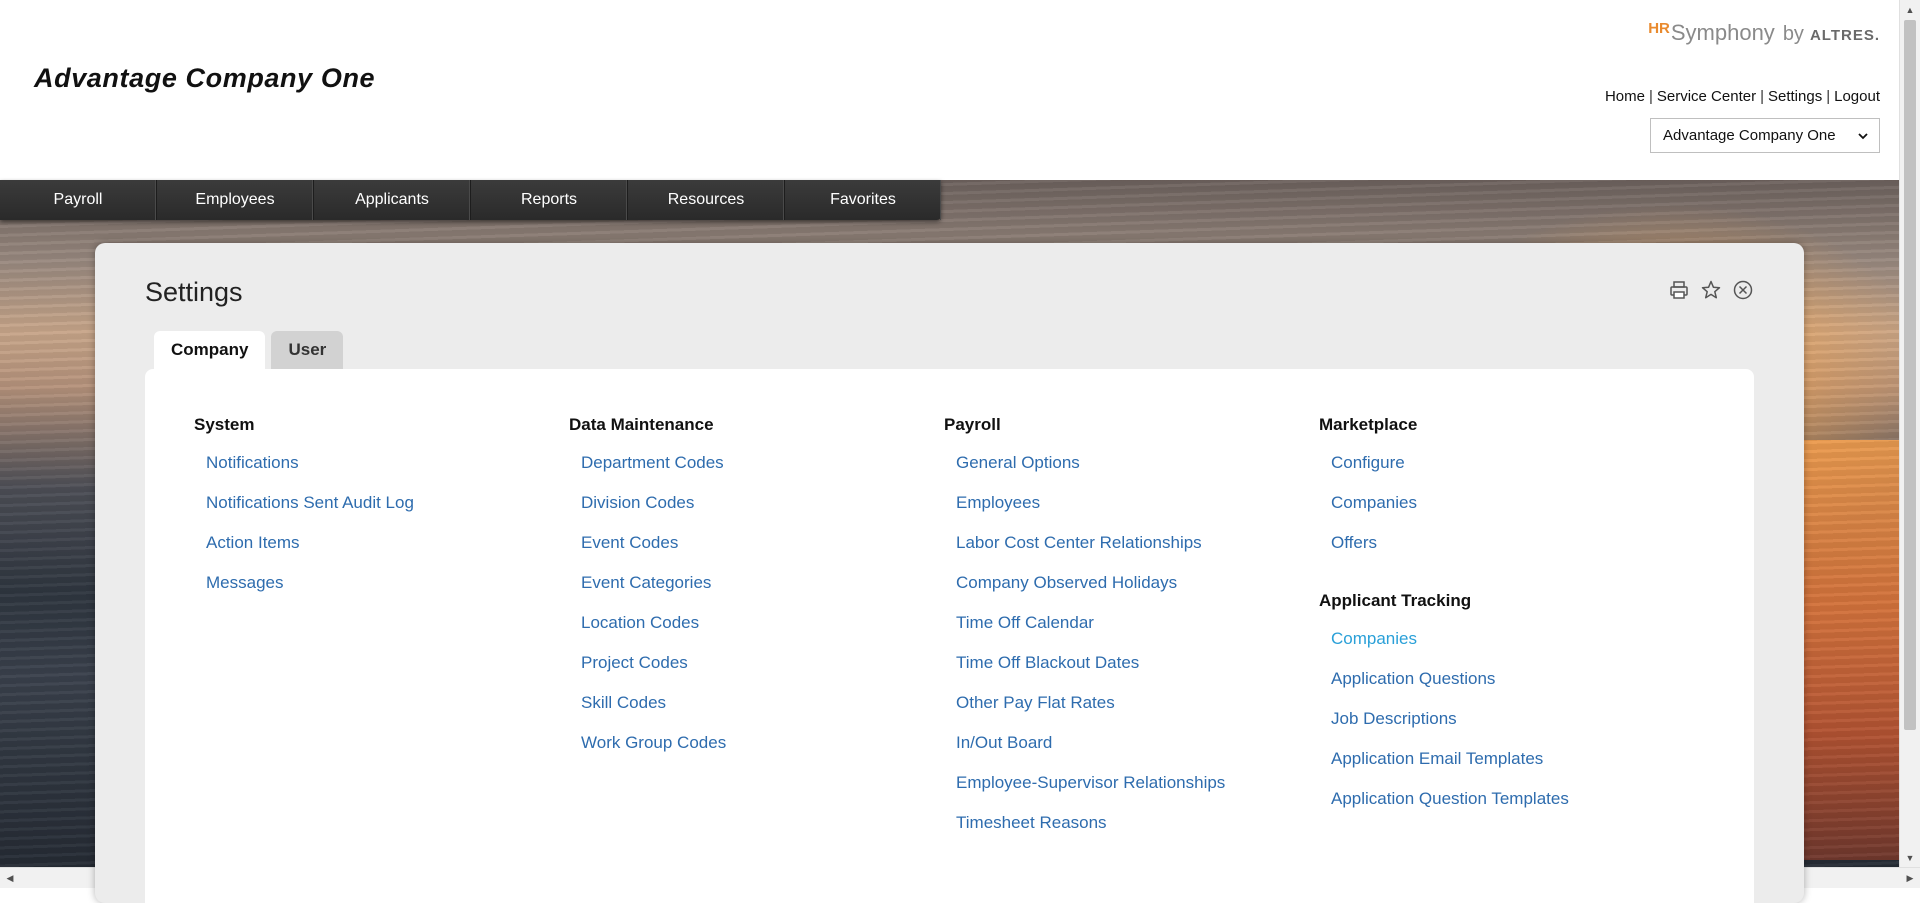 This screenshot has width=1920, height=903. I want to click on time-off-blackout-dates-link: Time Off Blackout Dates, so click(1115, 673).